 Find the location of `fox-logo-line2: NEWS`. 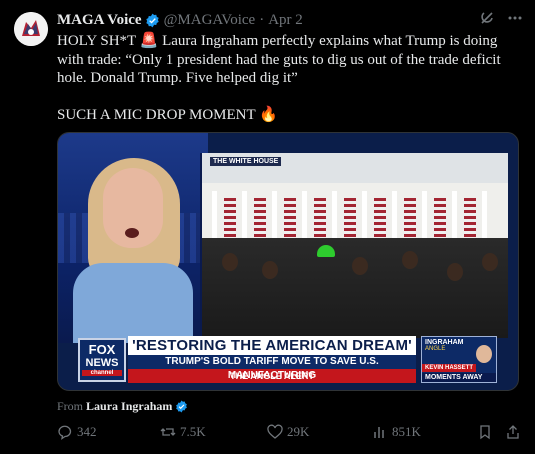

fox-logo-line2: NEWS is located at coordinates (102, 363).